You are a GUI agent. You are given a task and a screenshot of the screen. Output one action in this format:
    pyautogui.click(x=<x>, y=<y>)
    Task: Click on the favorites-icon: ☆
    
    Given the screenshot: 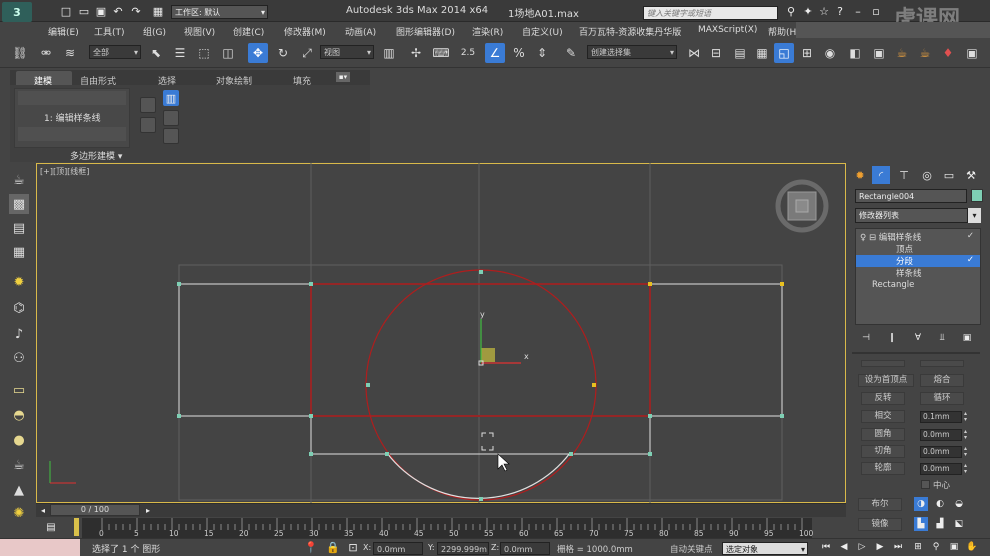 What is the action you would take?
    pyautogui.click(x=824, y=11)
    